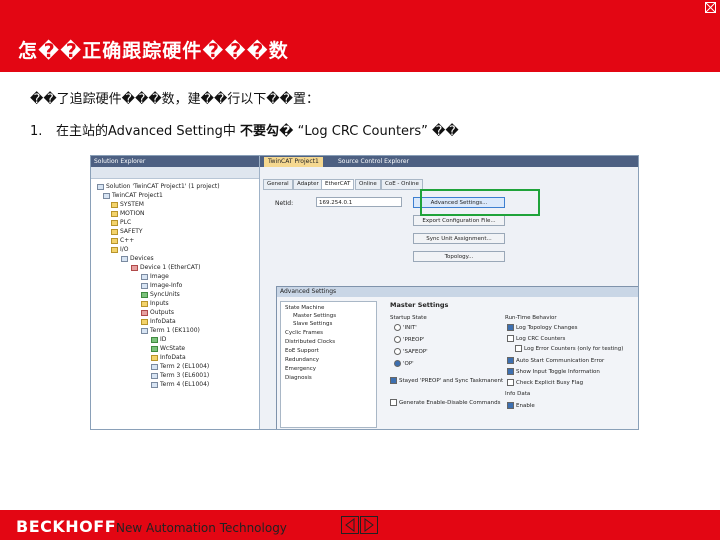 This screenshot has height=540, width=720. Describe the element at coordinates (160, 294) in the screenshot. I see `tree-item: SyncUnits` at that location.